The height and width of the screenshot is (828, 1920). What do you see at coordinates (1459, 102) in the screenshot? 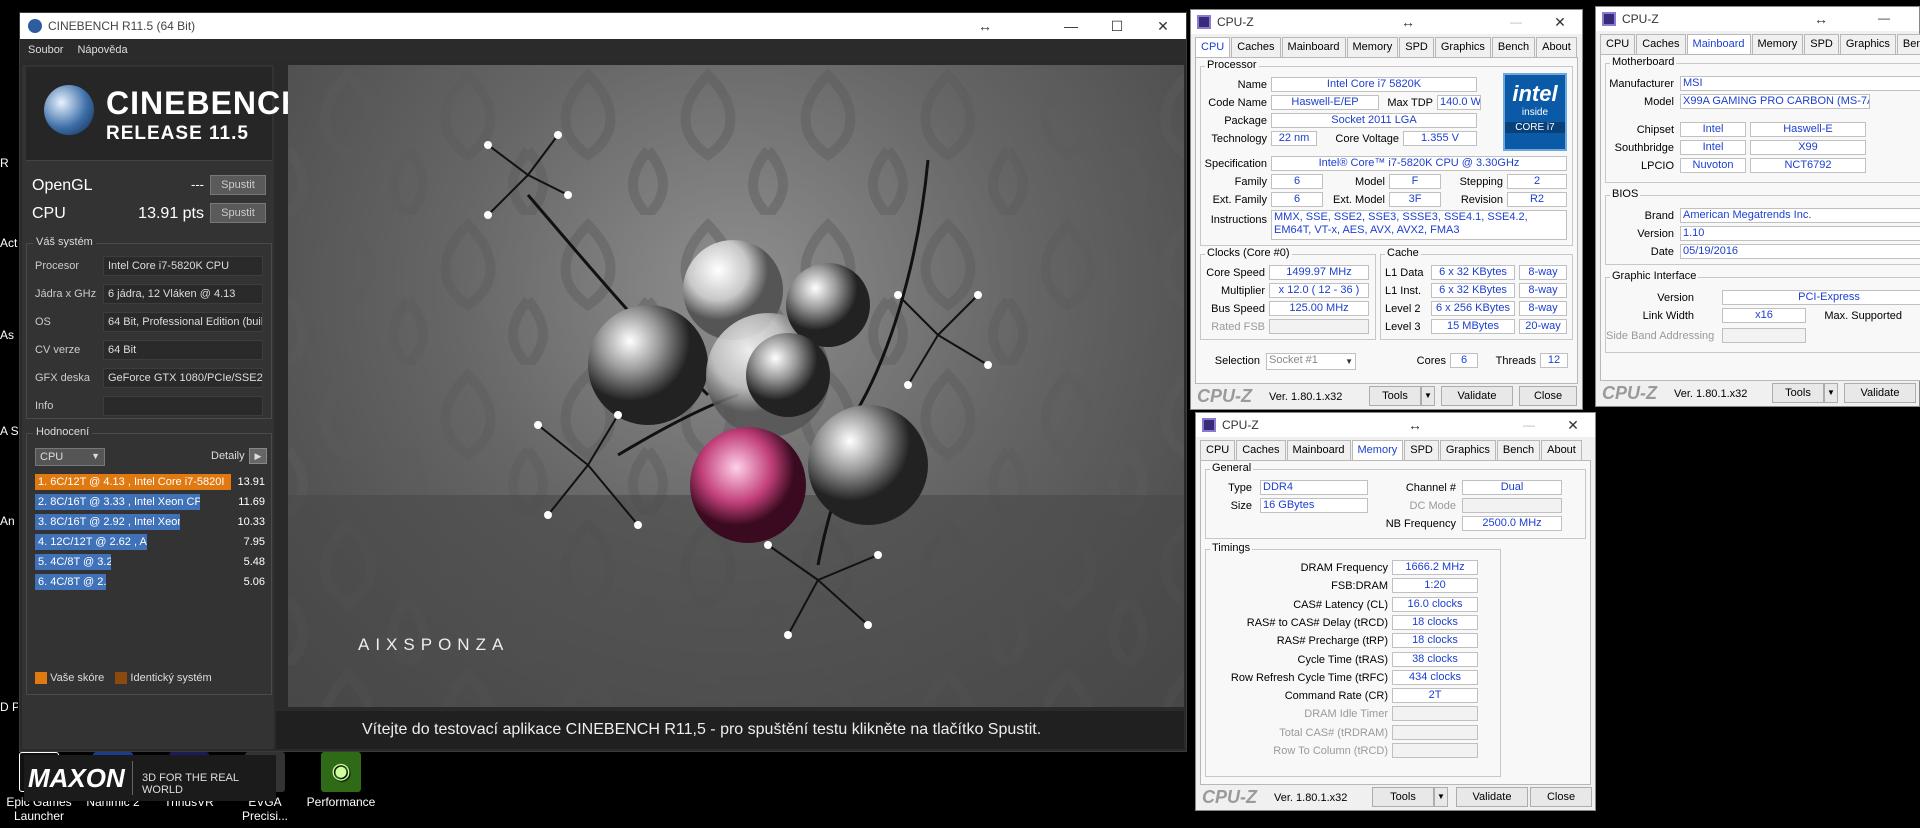
I see `tdp-value: 140.0 W` at bounding box center [1459, 102].